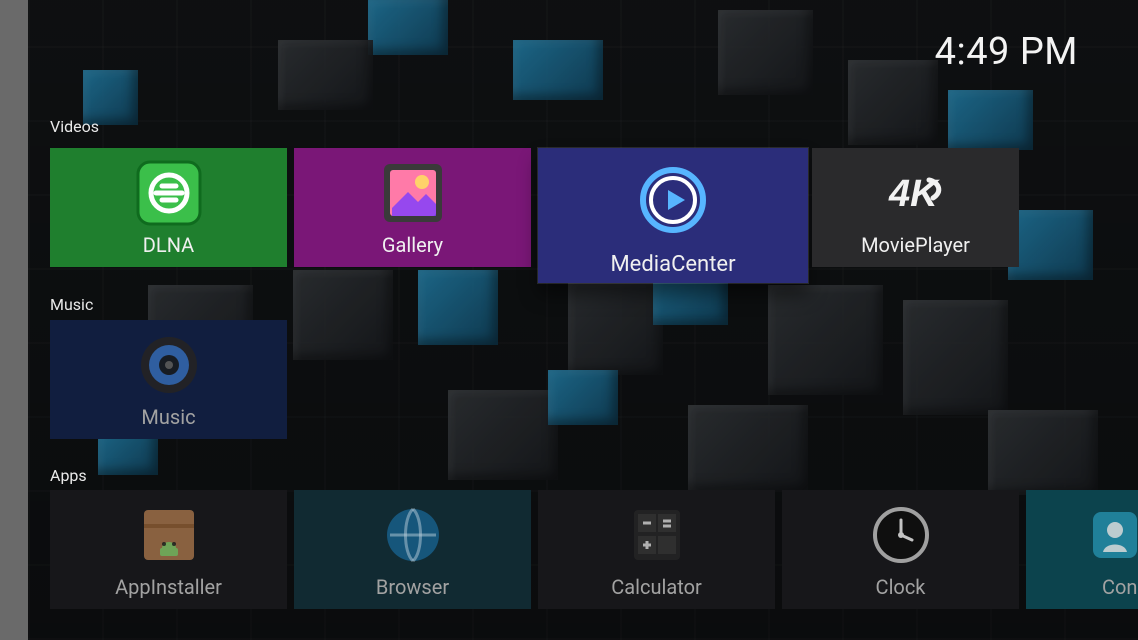 Image resolution: width=1138 pixels, height=640 pixels. I want to click on tile-label-gallery: Gallery, so click(412, 245).